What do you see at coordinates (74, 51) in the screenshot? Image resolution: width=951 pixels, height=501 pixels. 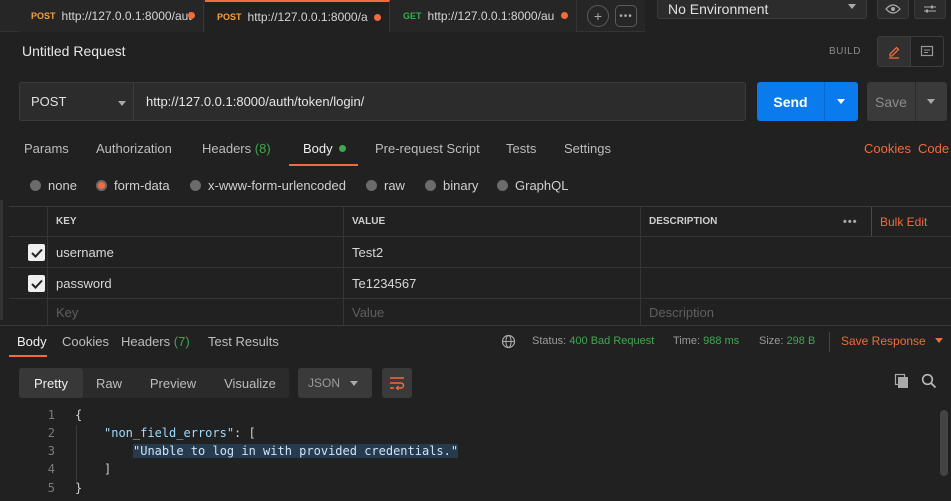 I see `request-title: Untitled Request` at bounding box center [74, 51].